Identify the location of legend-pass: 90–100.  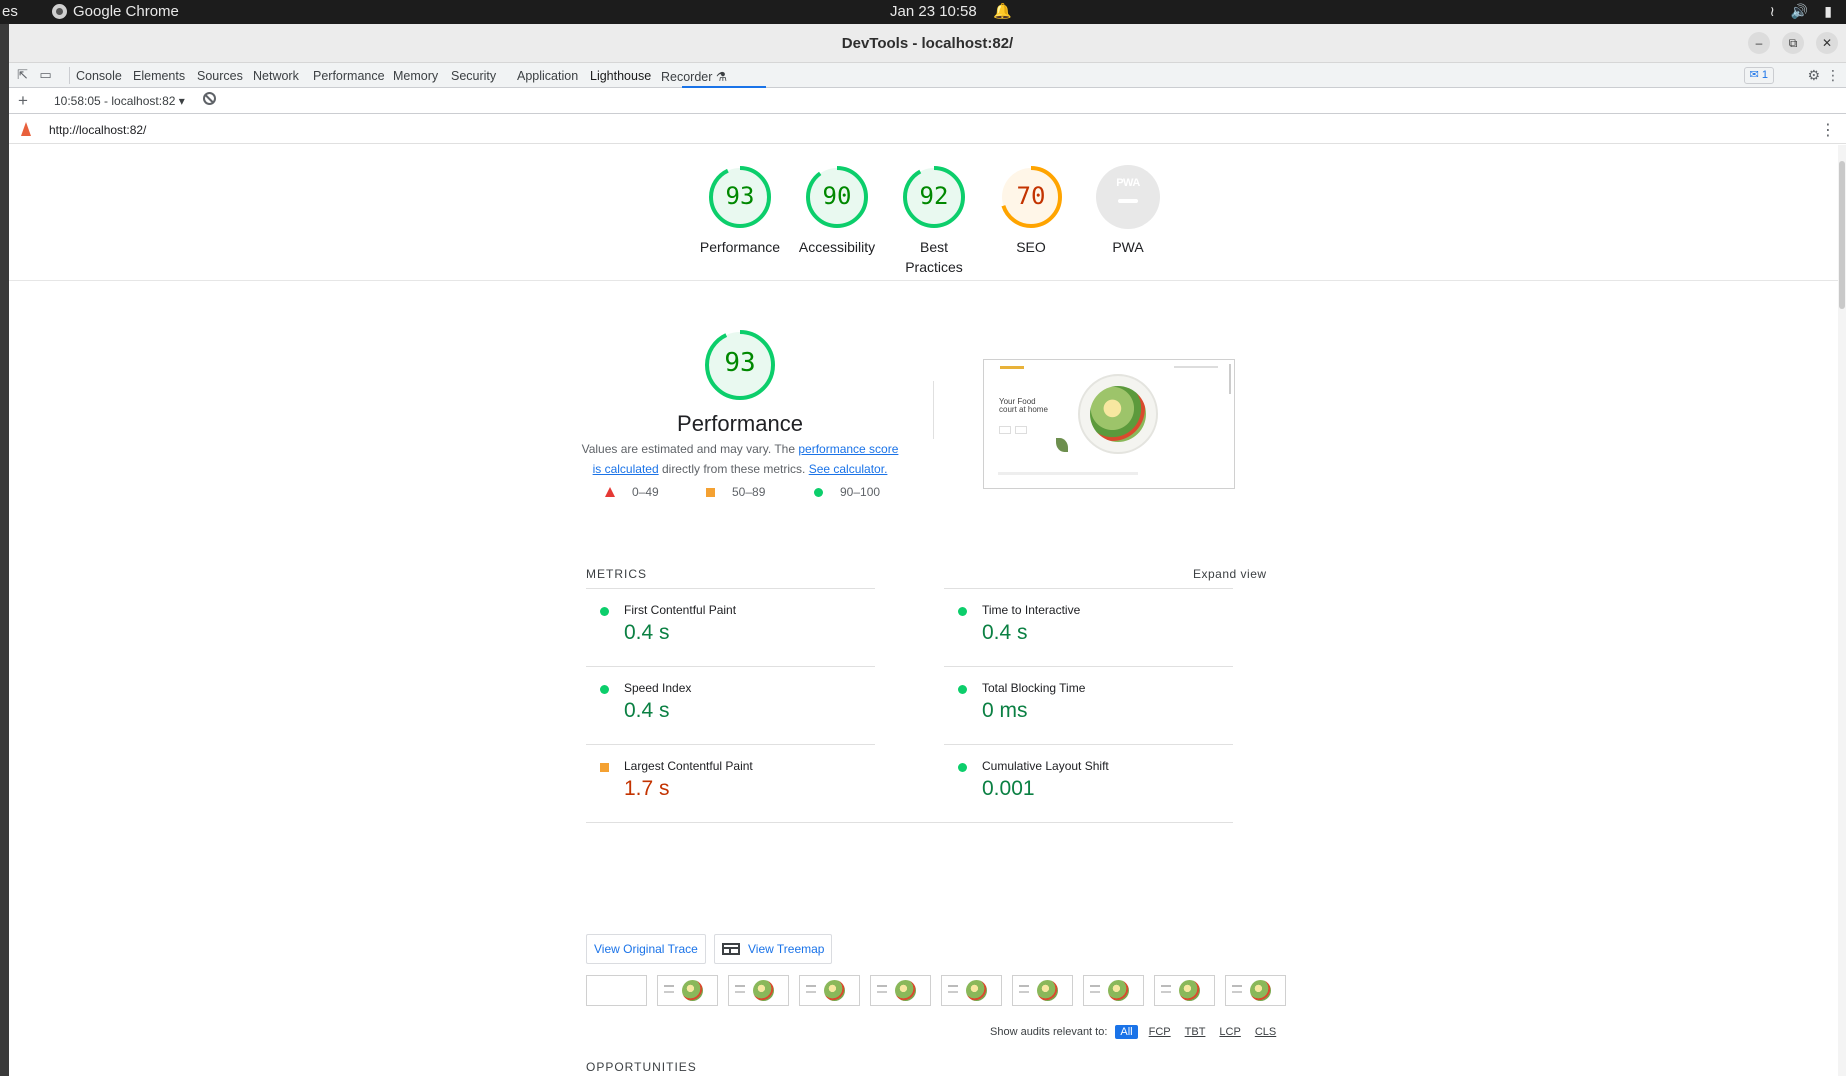
(847, 492).